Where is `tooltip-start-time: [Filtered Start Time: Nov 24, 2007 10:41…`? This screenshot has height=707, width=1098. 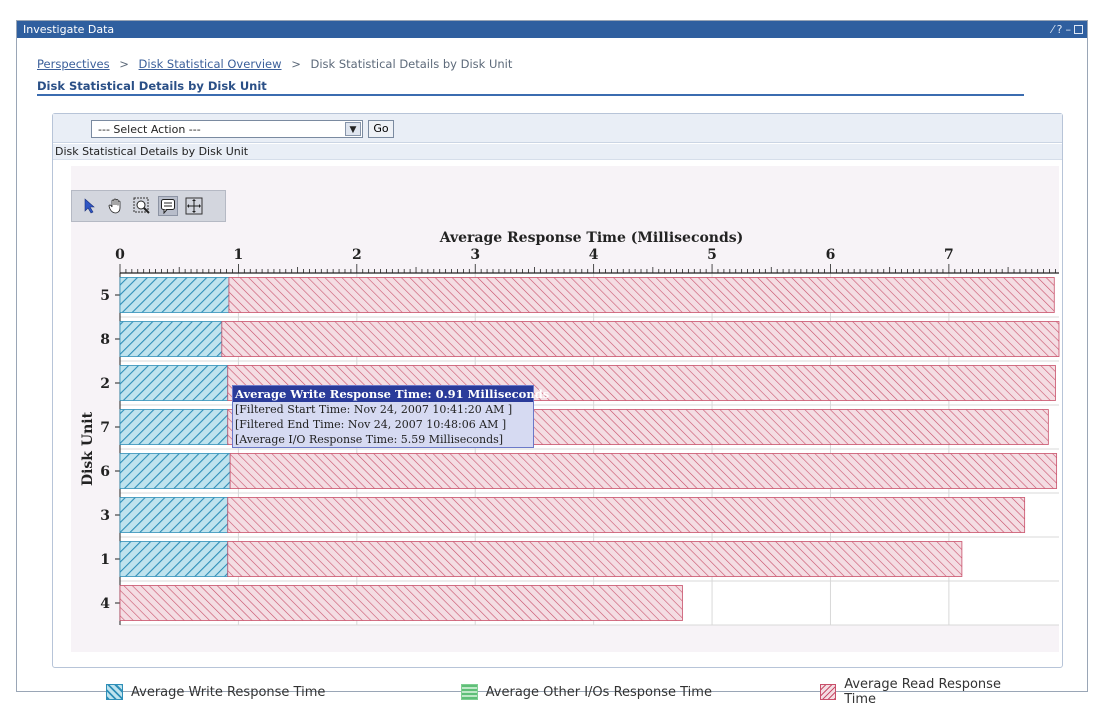 tooltip-start-time: [Filtered Start Time: Nov 24, 2007 10:41… is located at coordinates (374, 409).